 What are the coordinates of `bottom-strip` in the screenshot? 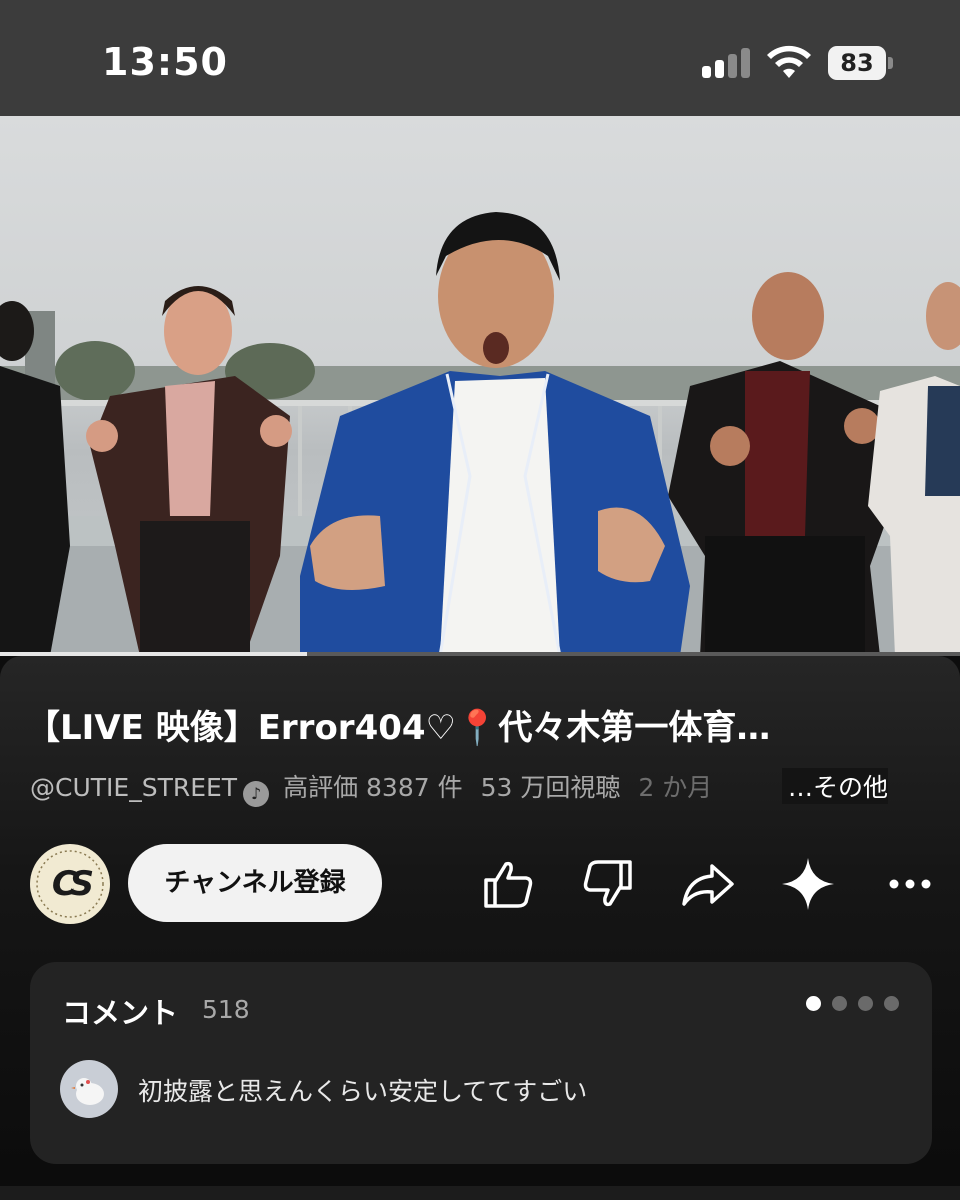 It's located at (480, 1193).